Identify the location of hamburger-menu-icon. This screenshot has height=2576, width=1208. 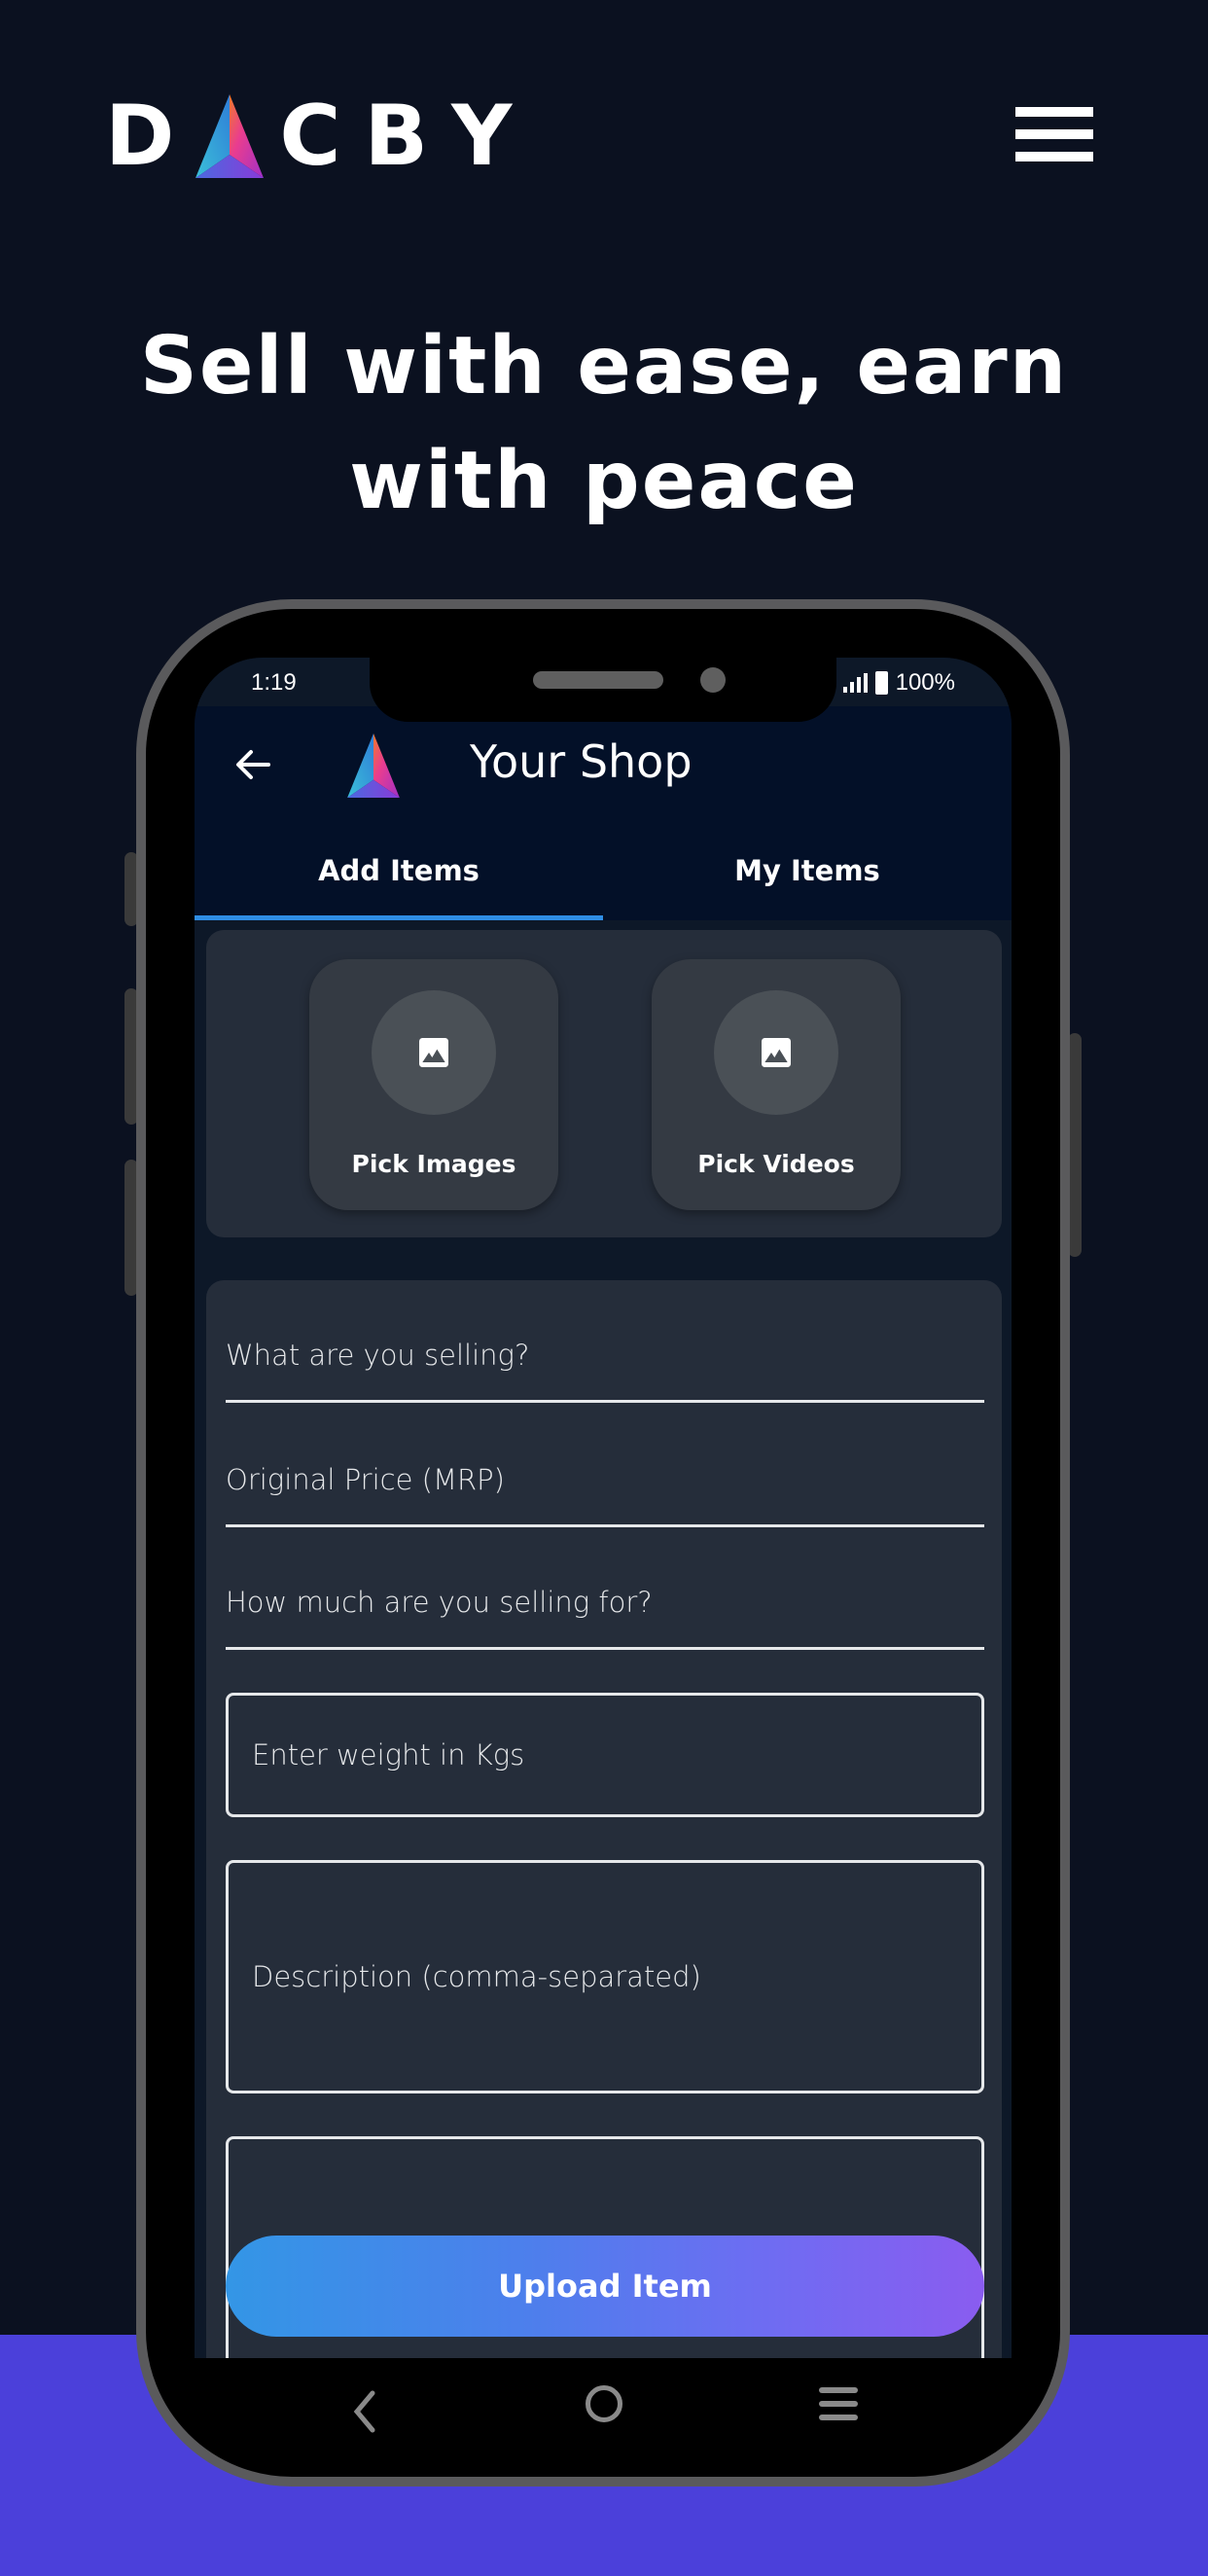
(1054, 134).